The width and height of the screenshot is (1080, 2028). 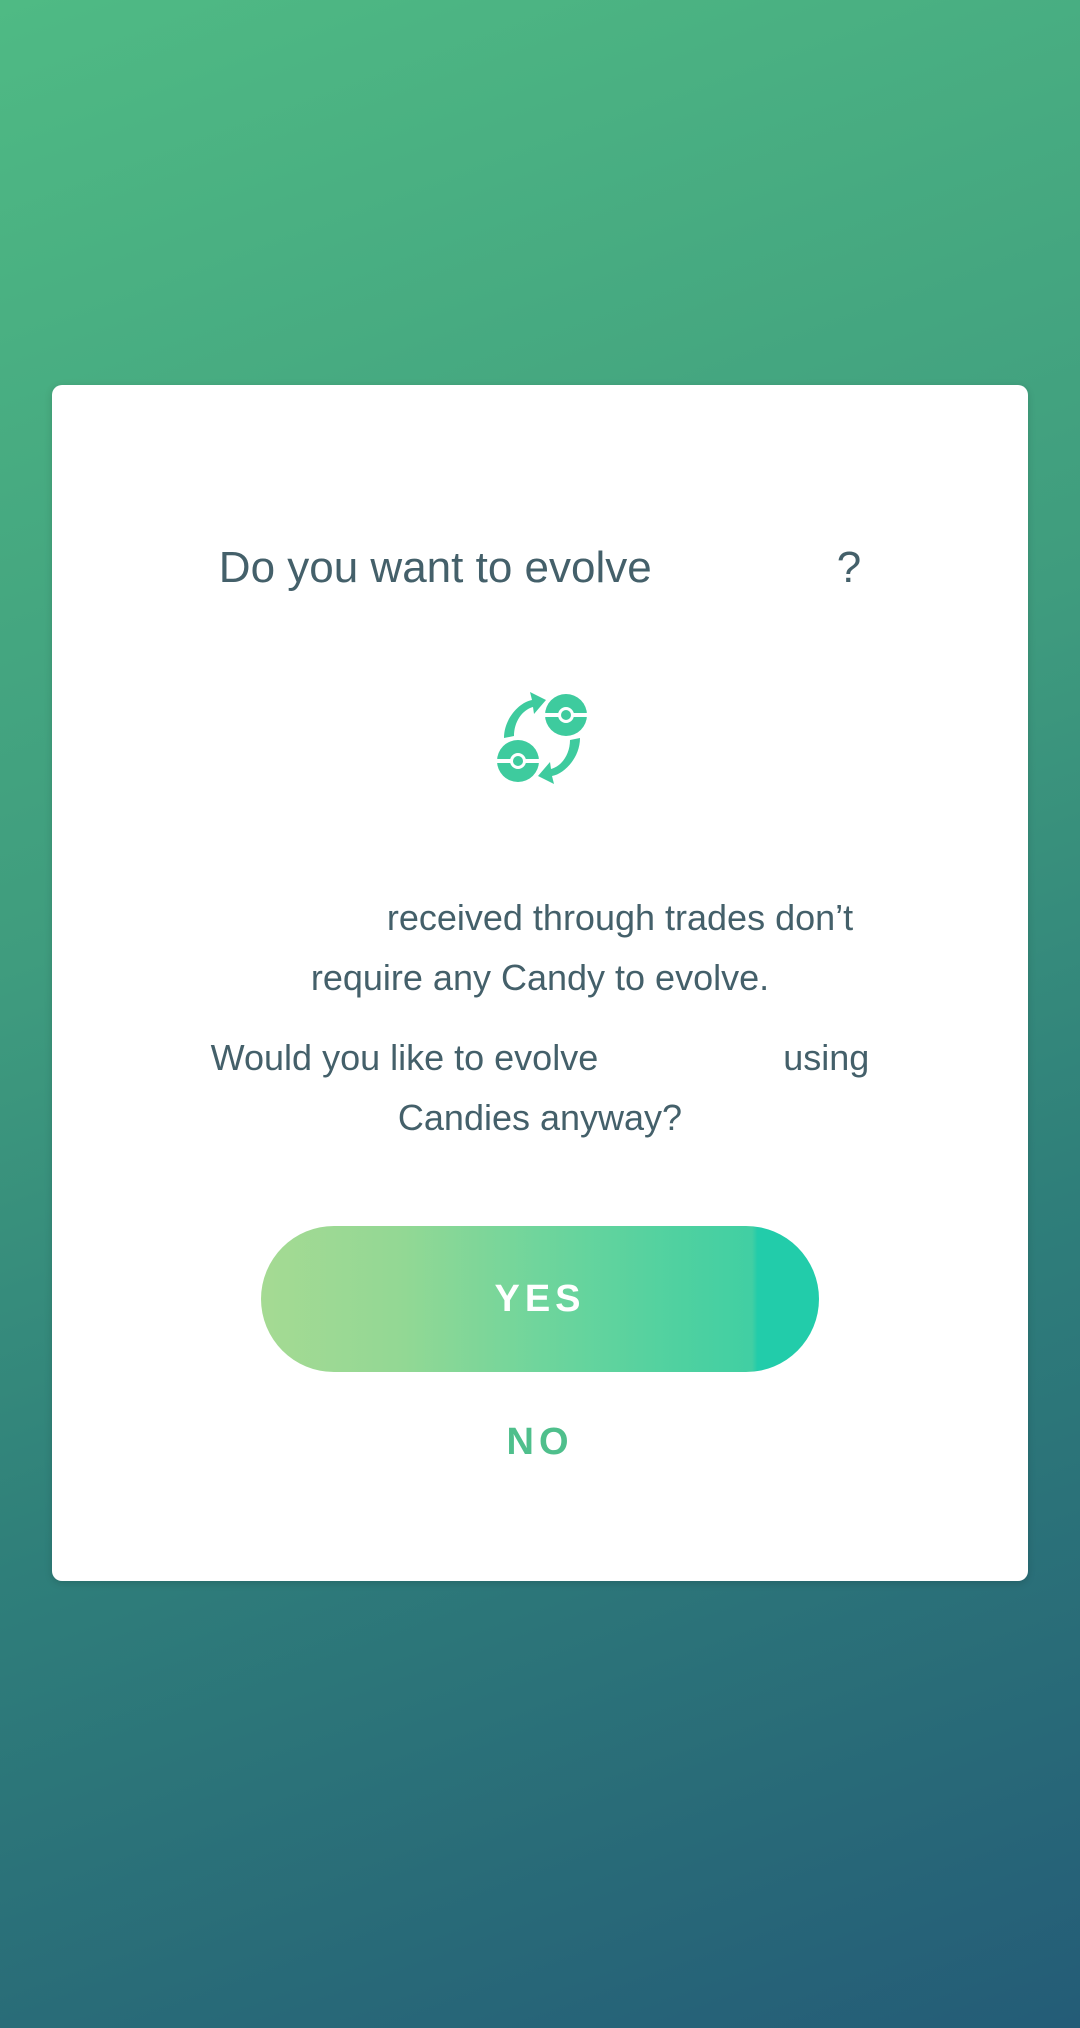 I want to click on trade-info-line1: received through trades don’t, so click(x=540, y=918).